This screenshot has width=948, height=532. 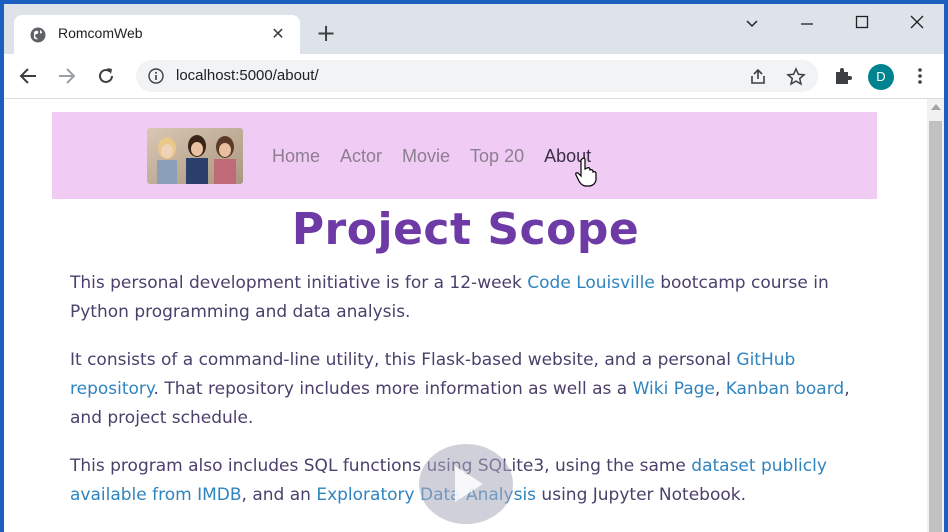 I want to click on nav-links: Home Actor Movie Top 20 About, so click(x=431, y=156).